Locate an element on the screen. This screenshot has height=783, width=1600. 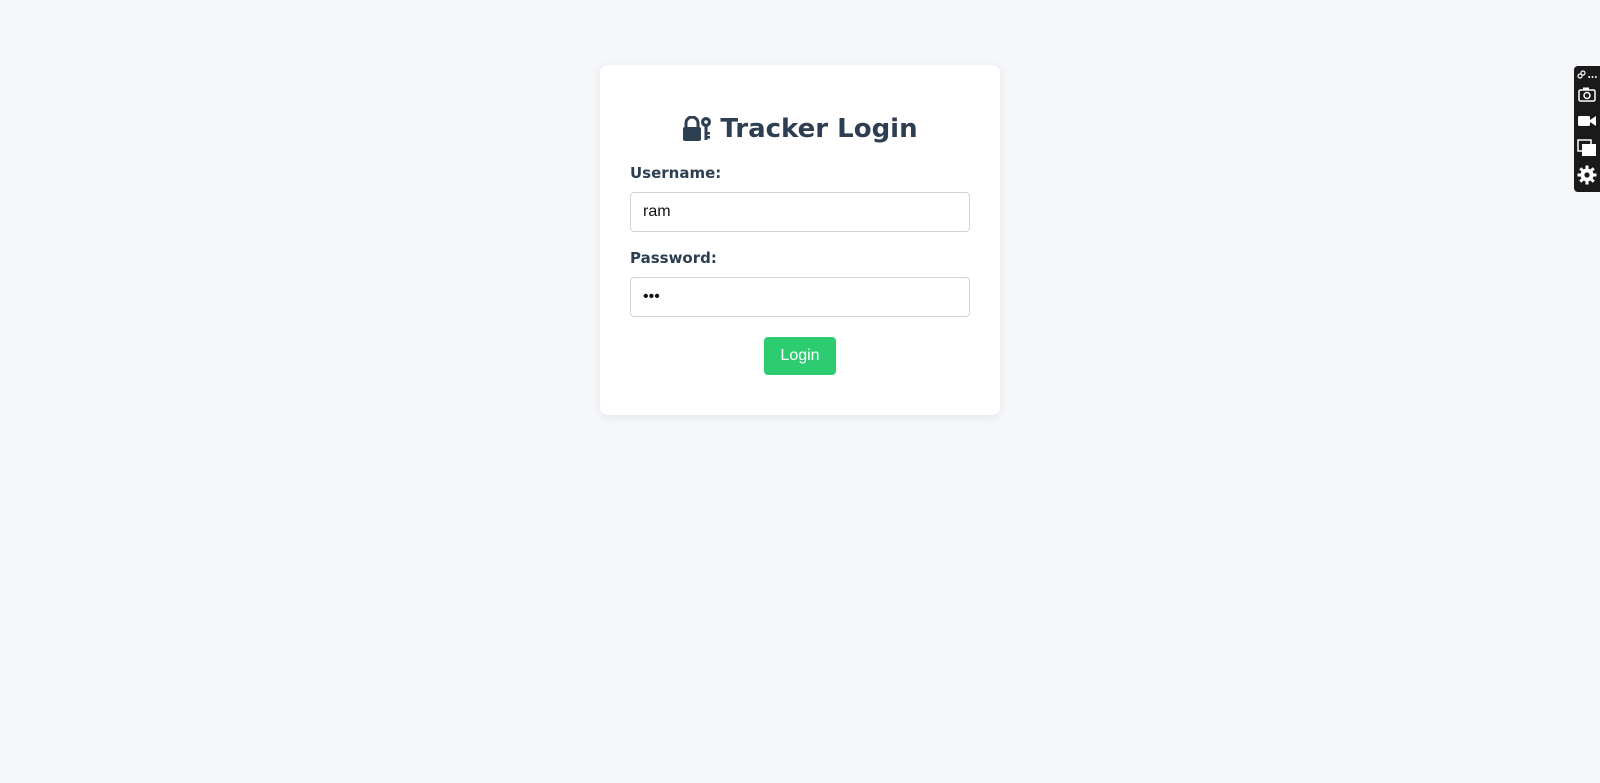
login-title: Tracker Login is located at coordinates (800, 107).